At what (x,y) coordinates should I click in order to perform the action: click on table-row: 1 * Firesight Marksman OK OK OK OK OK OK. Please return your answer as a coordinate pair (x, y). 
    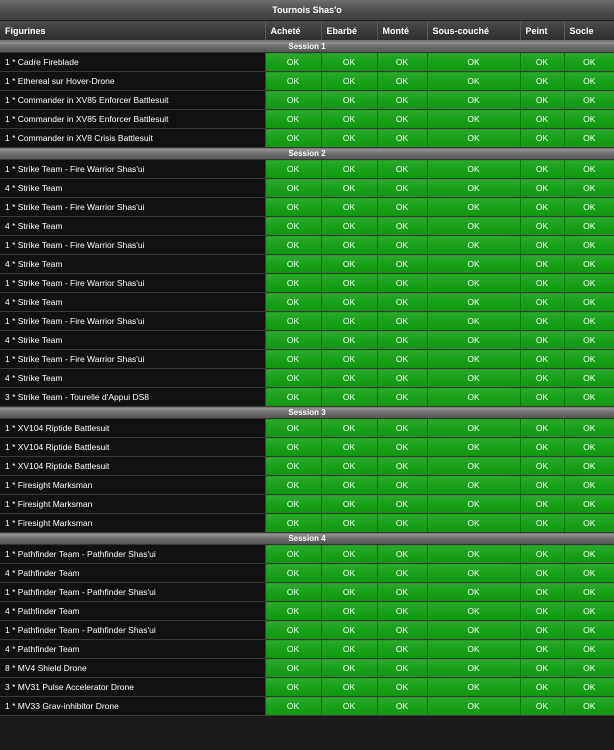
    Looking at the image, I should click on (307, 485).